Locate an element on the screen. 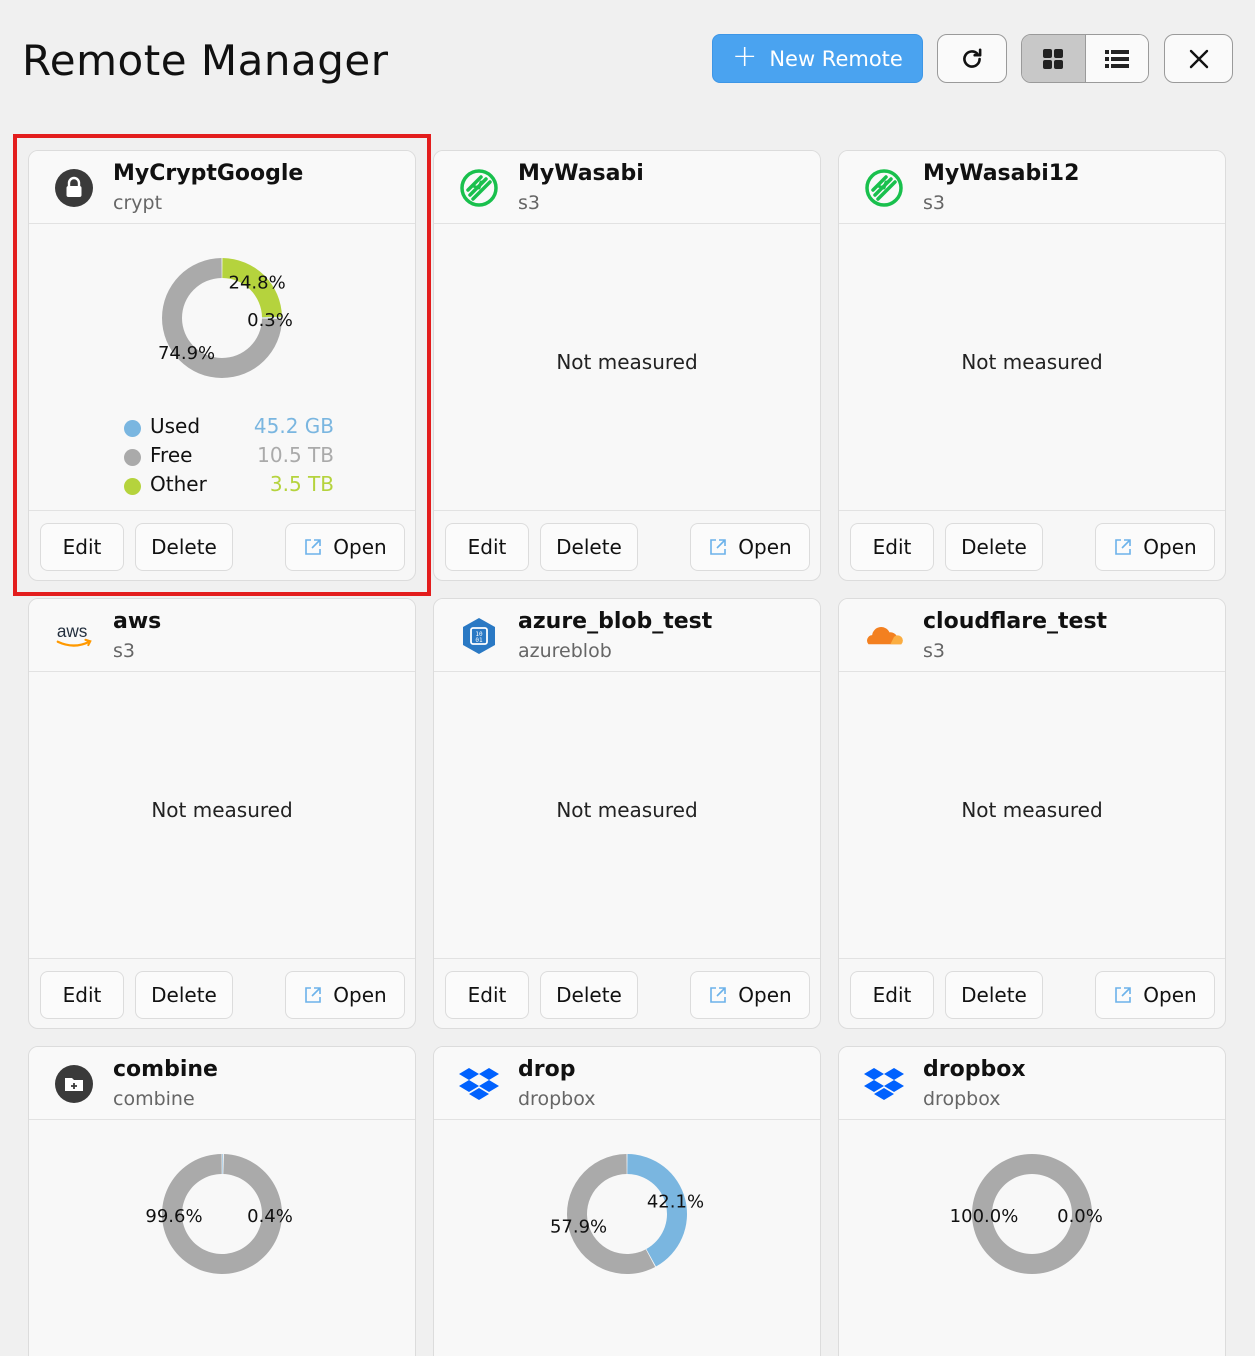  view-toggle is located at coordinates (1085, 58).